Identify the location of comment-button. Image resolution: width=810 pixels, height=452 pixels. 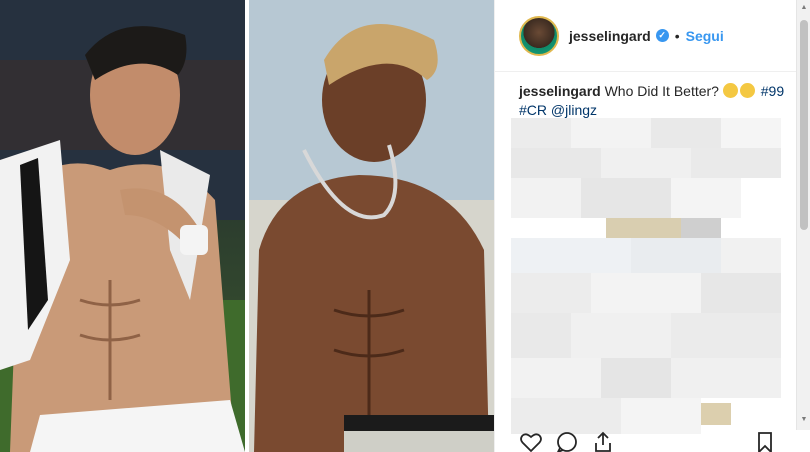
(568, 441).